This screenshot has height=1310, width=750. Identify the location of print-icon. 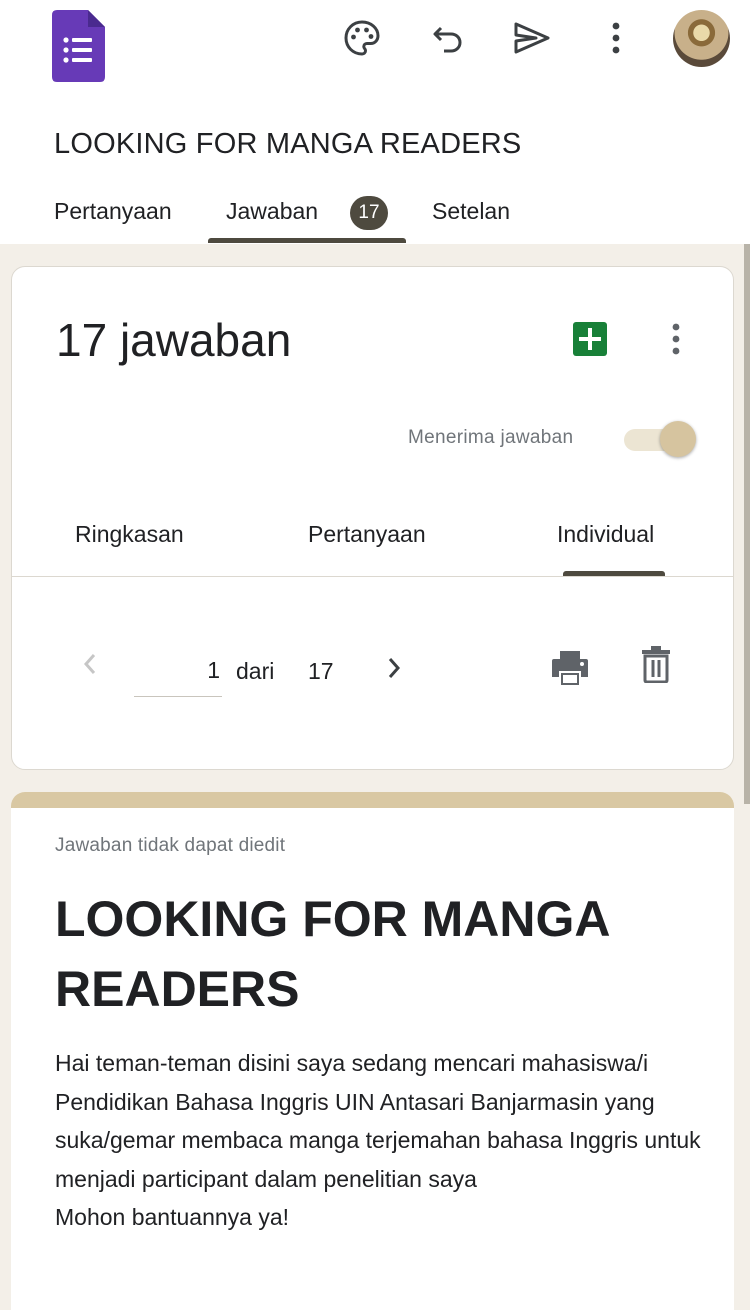
(570, 668).